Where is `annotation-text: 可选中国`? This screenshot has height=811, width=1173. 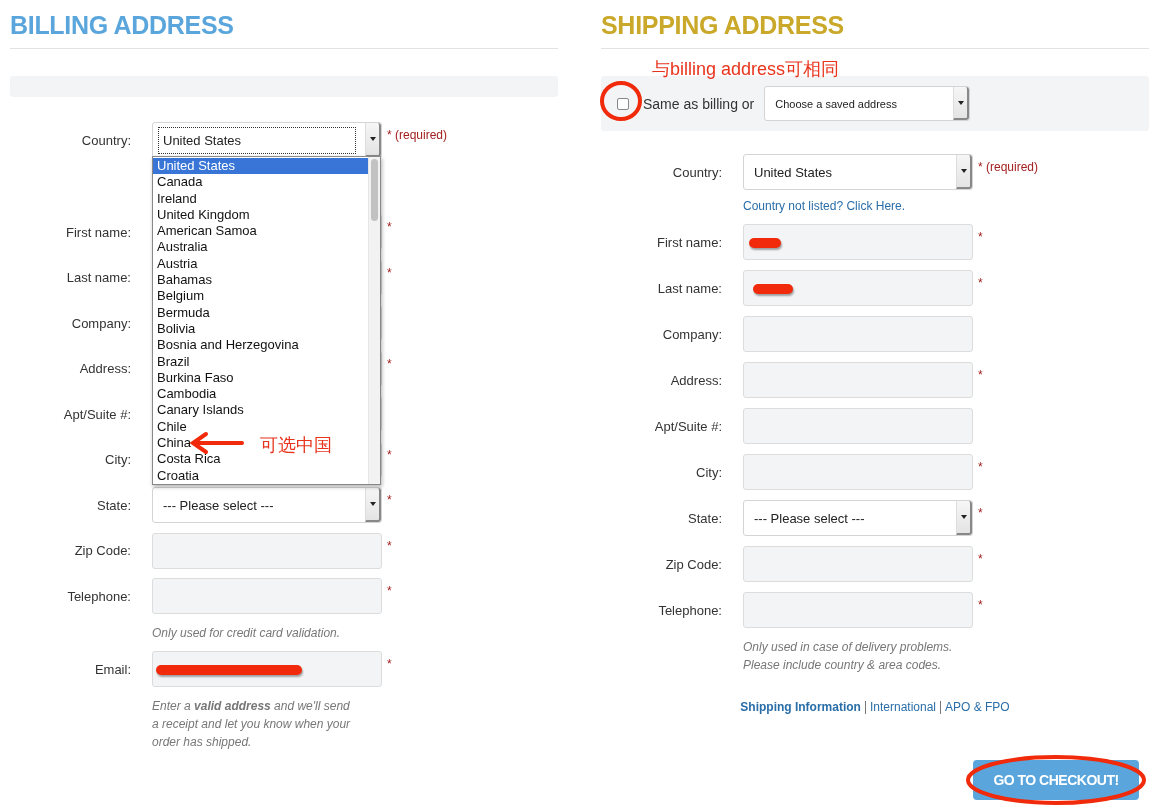 annotation-text: 可选中国 is located at coordinates (296, 445).